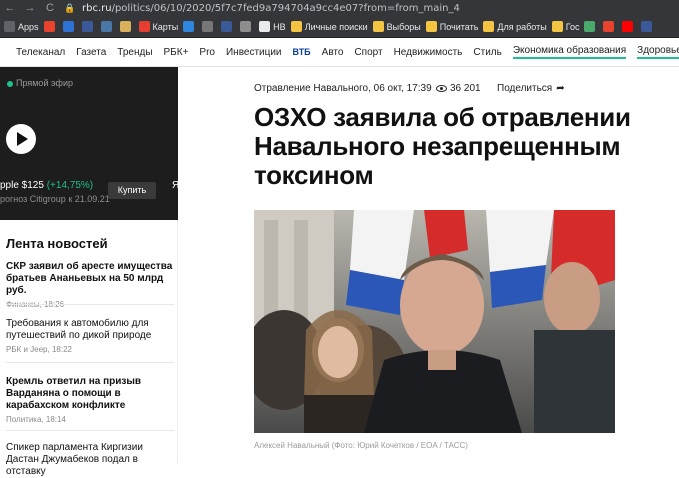 This screenshot has height=478, width=679. I want to click on ticker-quote: pple $125 (+14,75%), so click(46, 185).